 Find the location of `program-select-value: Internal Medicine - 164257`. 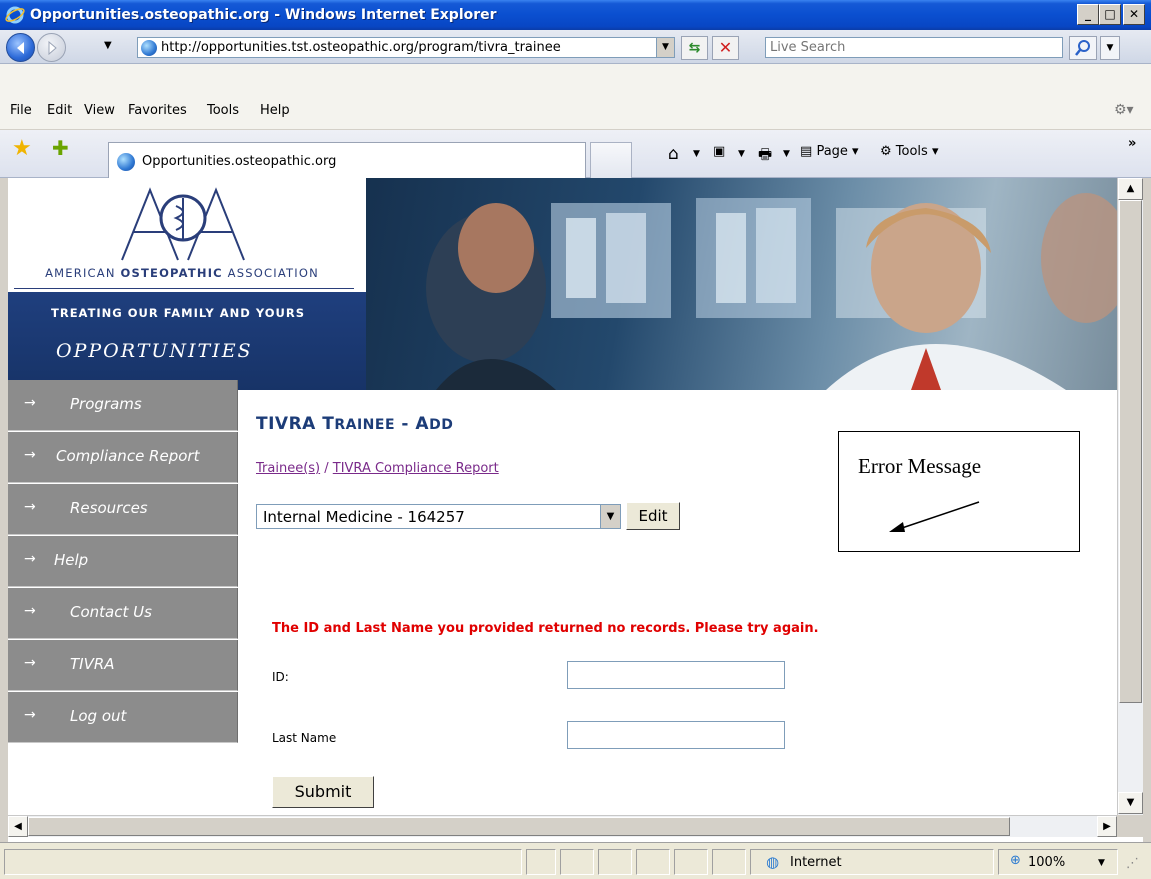

program-select-value: Internal Medicine - 164257 is located at coordinates (364, 517).